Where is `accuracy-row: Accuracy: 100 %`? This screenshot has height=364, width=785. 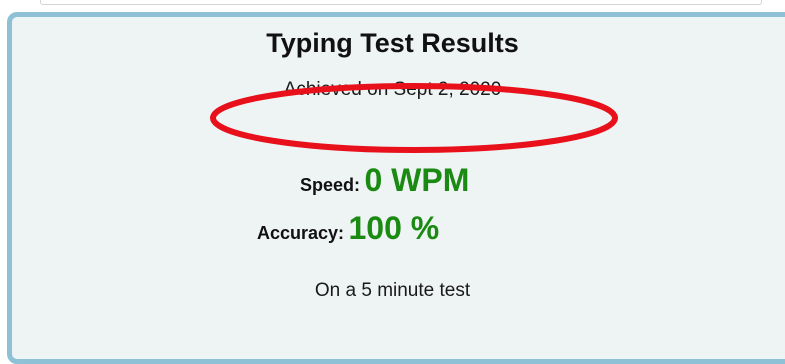
accuracy-row: Accuracy: 100 % is located at coordinates (348, 228).